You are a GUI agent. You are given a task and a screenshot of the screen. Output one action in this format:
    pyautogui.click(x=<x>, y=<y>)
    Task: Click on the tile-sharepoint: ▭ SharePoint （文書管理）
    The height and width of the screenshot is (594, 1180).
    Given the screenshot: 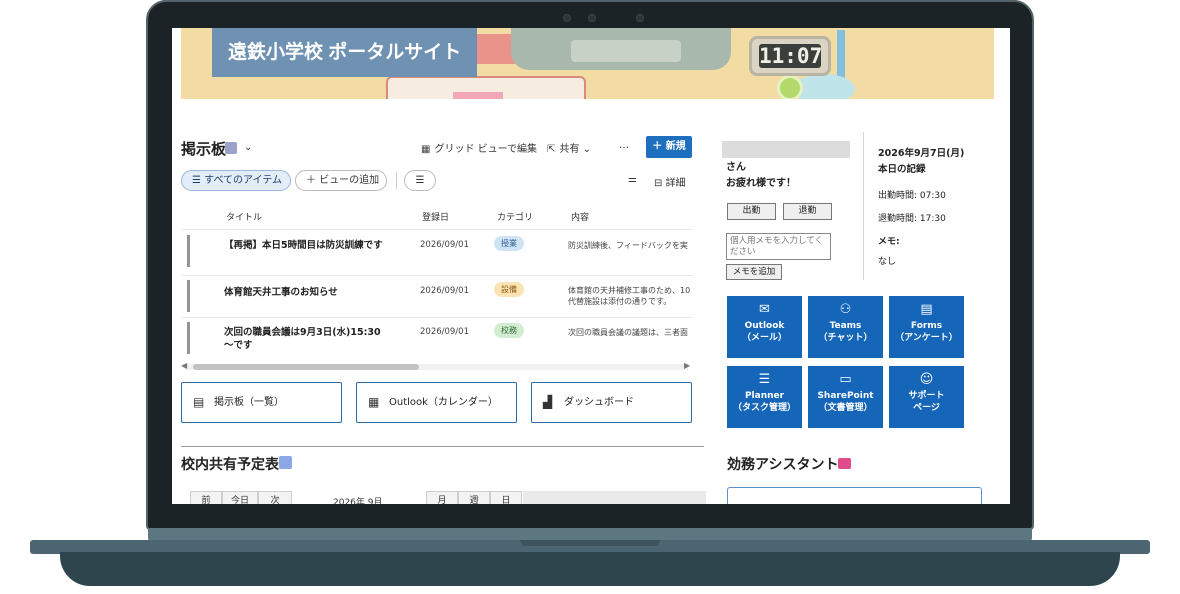 What is the action you would take?
    pyautogui.click(x=845, y=397)
    